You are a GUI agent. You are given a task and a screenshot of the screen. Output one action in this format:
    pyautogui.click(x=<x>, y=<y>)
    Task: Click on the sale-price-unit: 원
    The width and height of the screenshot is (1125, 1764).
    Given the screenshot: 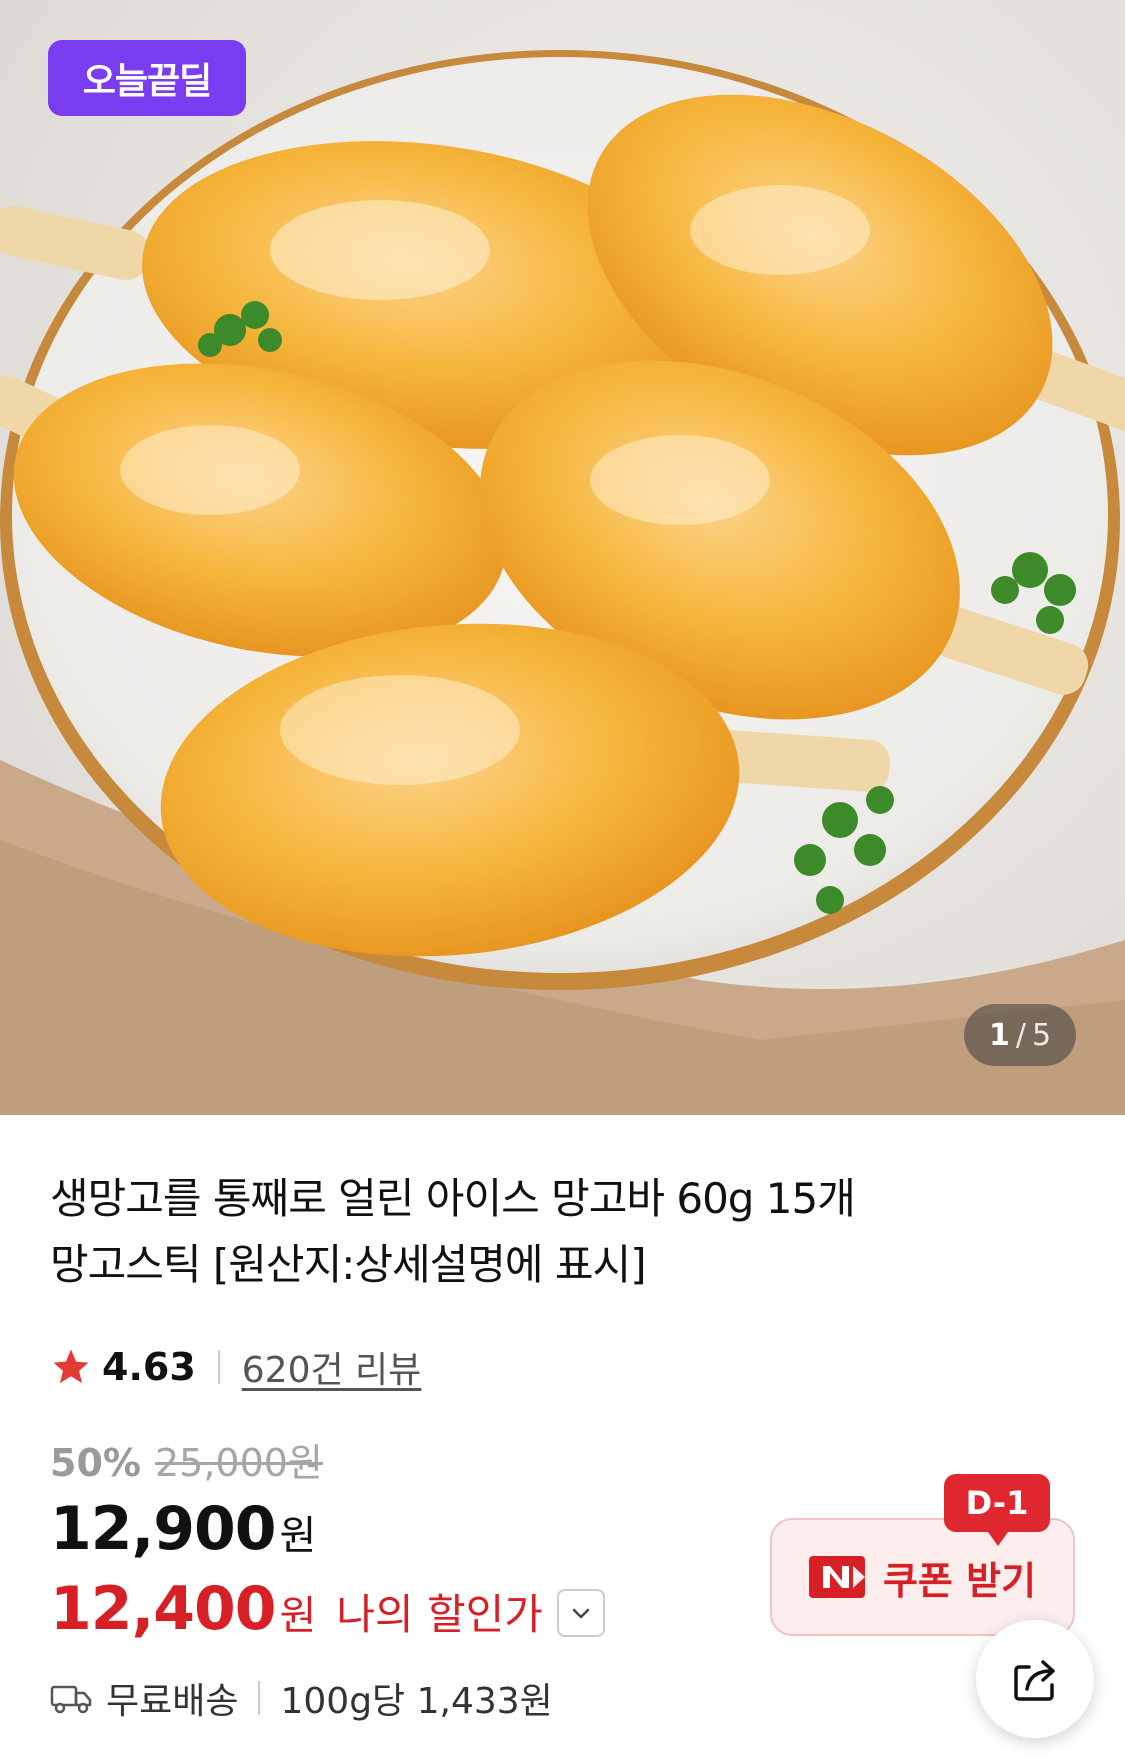 What is the action you would take?
    pyautogui.click(x=298, y=1536)
    